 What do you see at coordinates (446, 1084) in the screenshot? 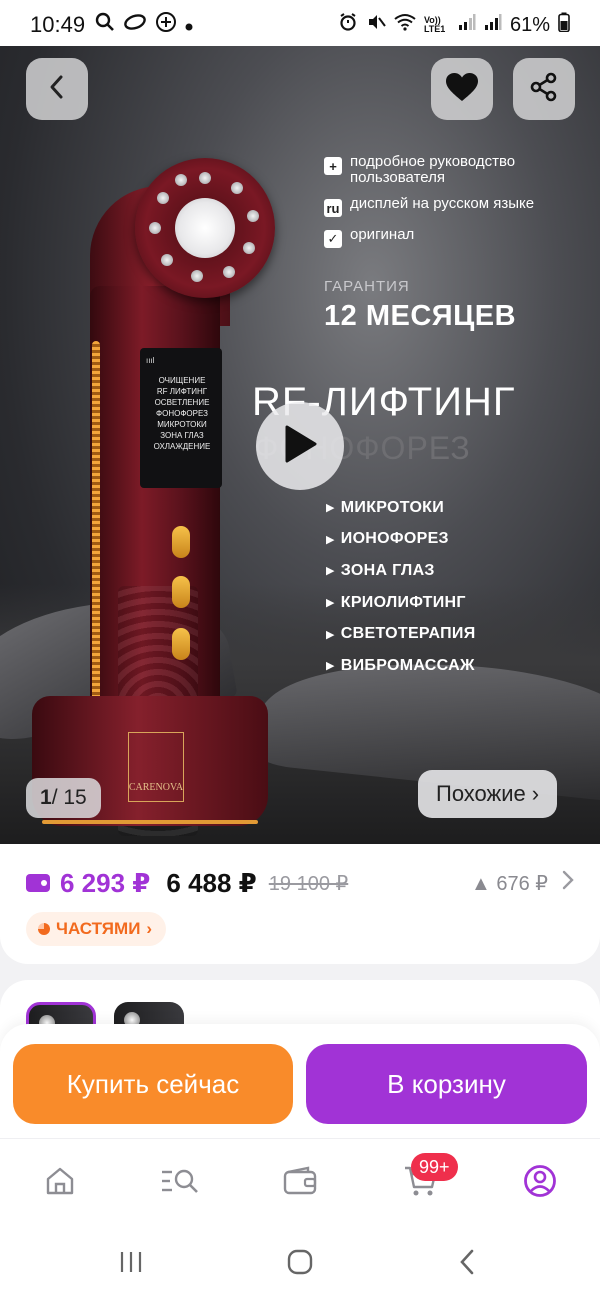
I see `add-to-cart-button: В корзину` at bounding box center [446, 1084].